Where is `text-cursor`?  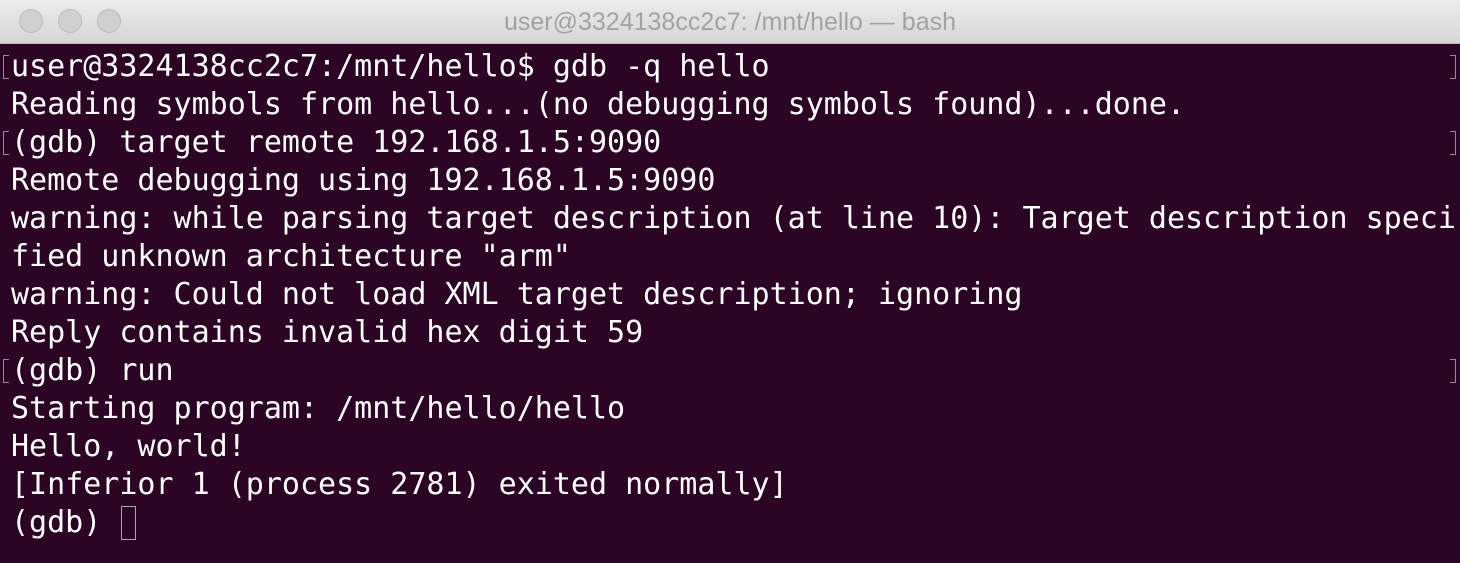
text-cursor is located at coordinates (129, 523).